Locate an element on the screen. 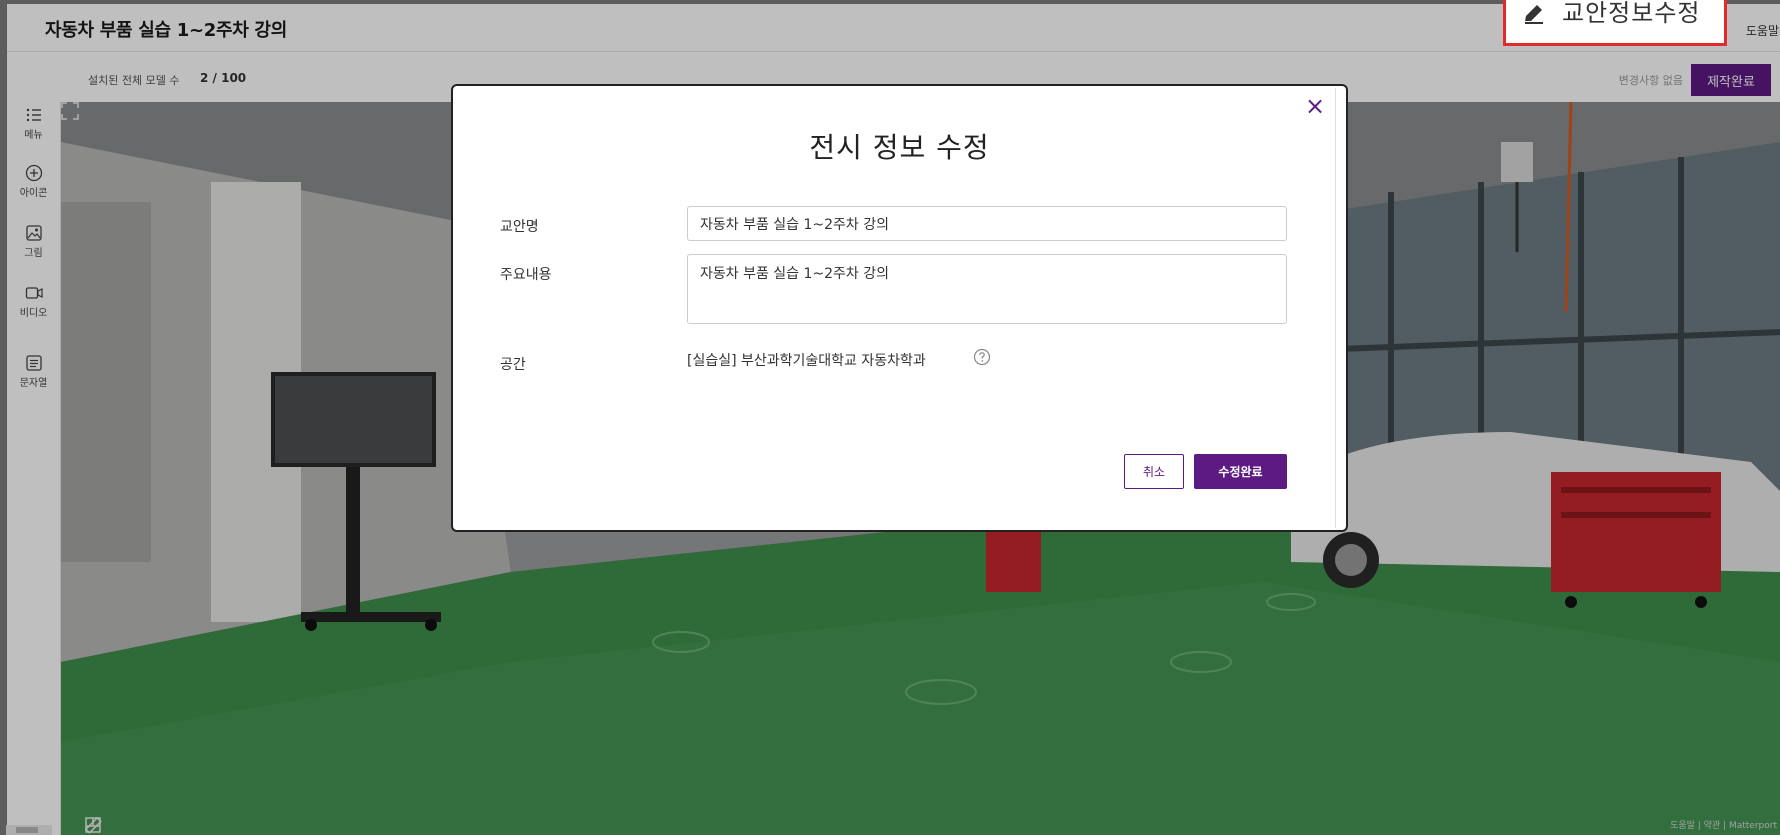 The height and width of the screenshot is (835, 1780). space-value: [실습실] 부산과학기술대학교 자동차학과 is located at coordinates (806, 361).